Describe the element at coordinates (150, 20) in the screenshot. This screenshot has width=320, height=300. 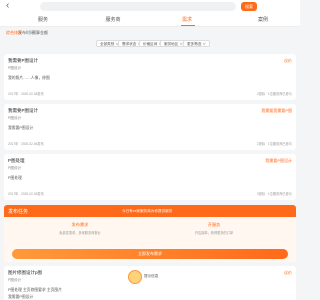
I see `tab-bar: 服务 服务商 需求 案例` at that location.